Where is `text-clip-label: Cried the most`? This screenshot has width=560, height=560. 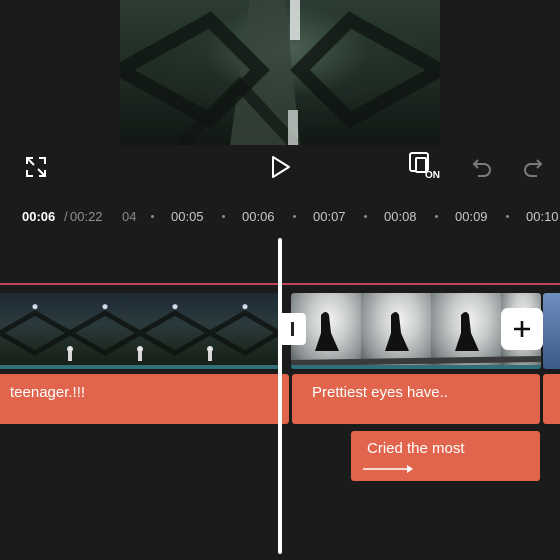 text-clip-label: Cried the most is located at coordinates (416, 448).